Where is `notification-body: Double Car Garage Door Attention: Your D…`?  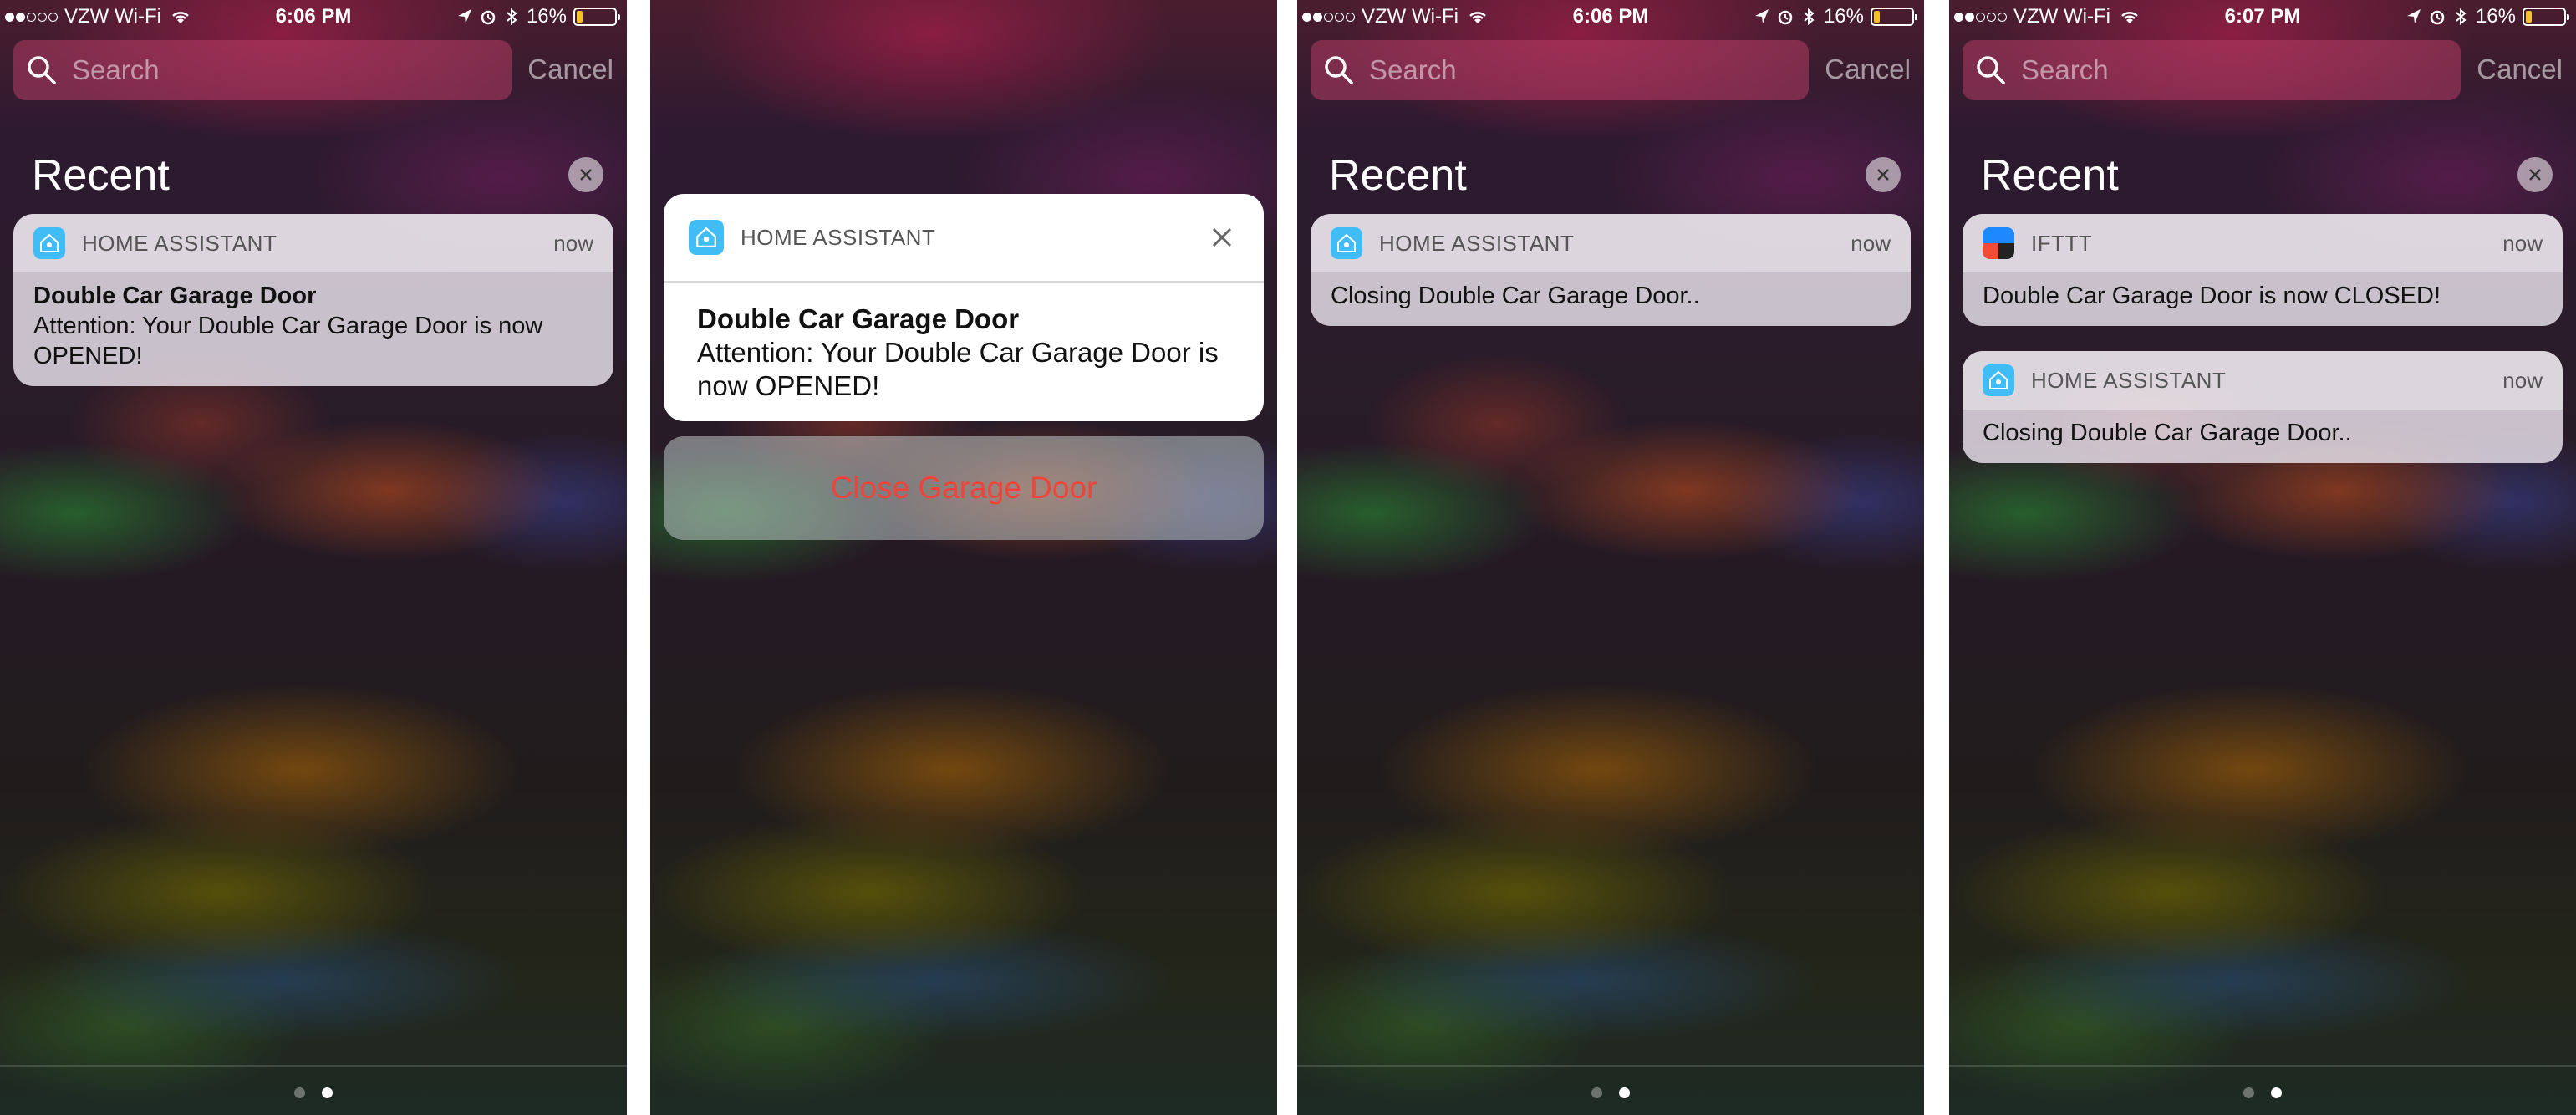 notification-body: Double Car Garage Door Attention: Your D… is located at coordinates (313, 329).